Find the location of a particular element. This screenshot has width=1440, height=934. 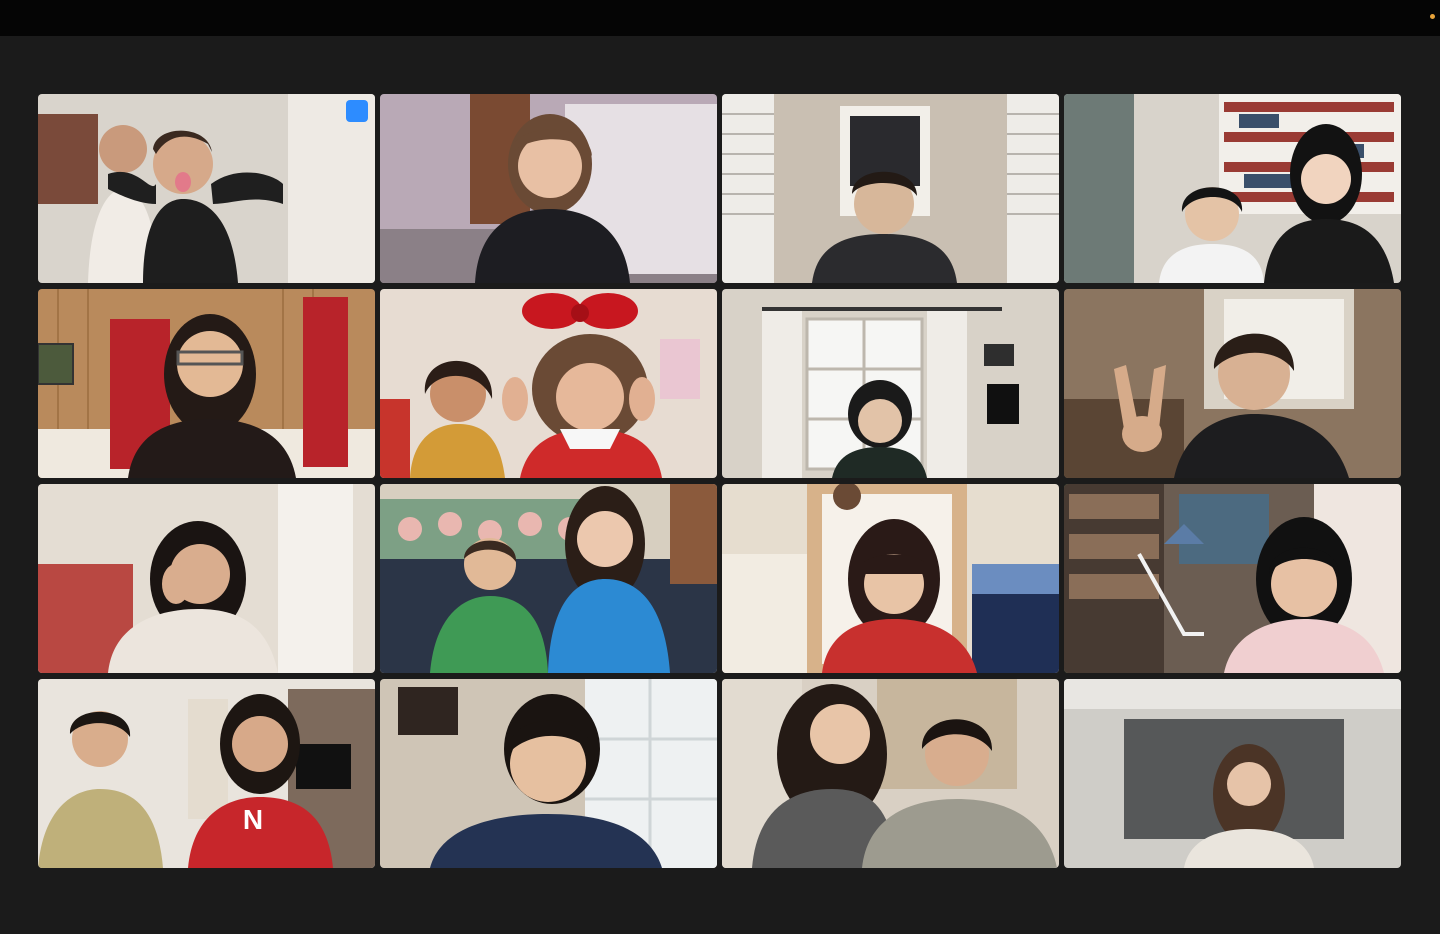

participant-video-frame: N is located at coordinates (206, 773).